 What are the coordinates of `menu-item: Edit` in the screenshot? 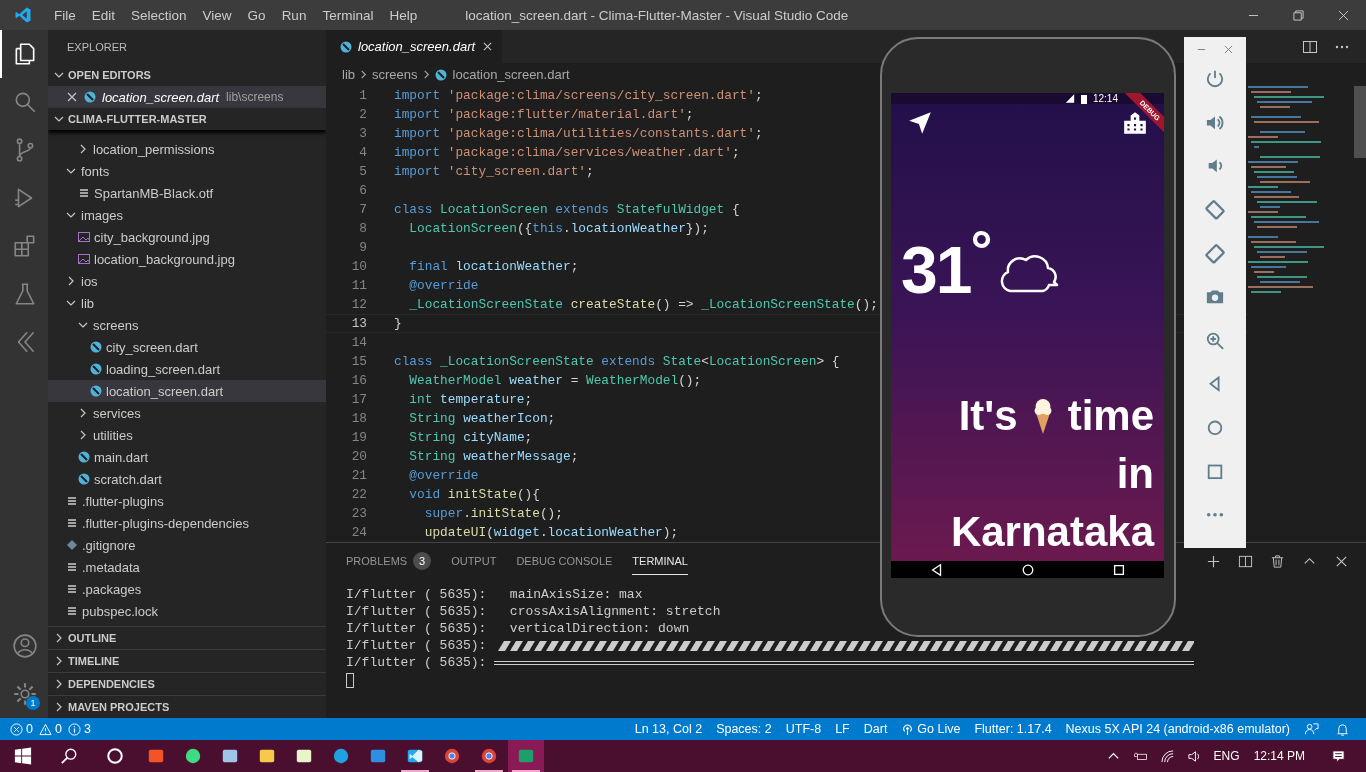 It's located at (103, 15).